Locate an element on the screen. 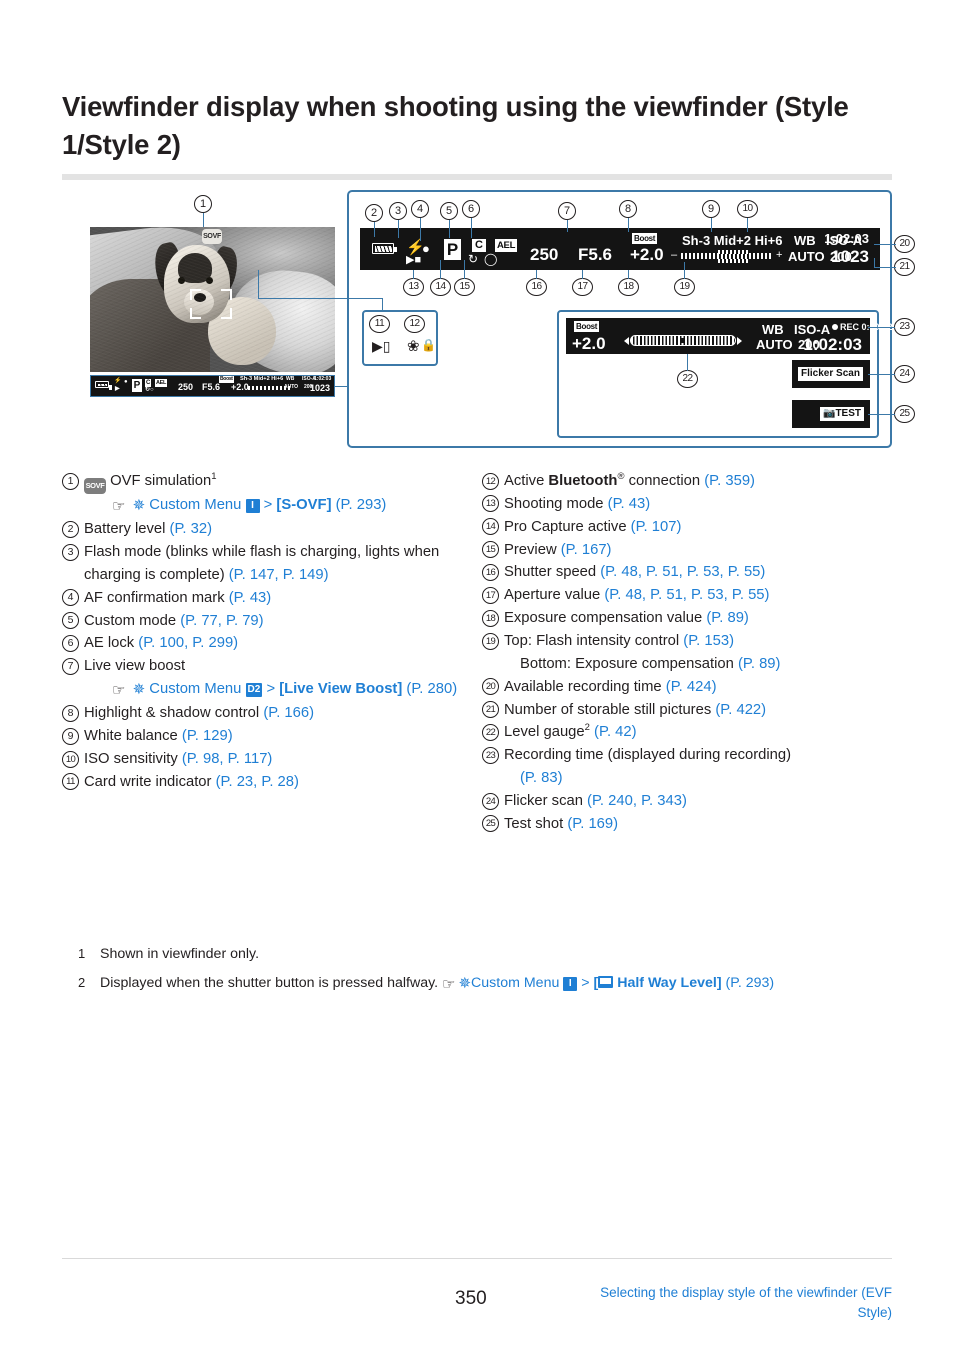 The image size is (954, 1354). sample-photo: SOVF is located at coordinates (212, 299).